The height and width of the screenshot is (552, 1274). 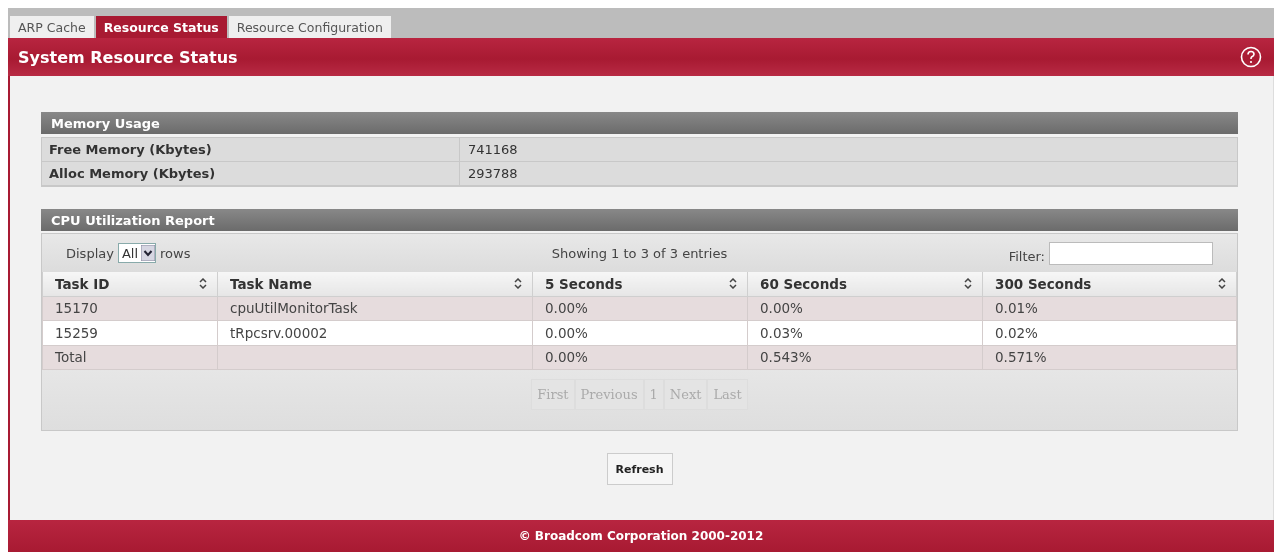 What do you see at coordinates (1109, 357) in the screenshot?
I see `table-cell: 0.571%` at bounding box center [1109, 357].